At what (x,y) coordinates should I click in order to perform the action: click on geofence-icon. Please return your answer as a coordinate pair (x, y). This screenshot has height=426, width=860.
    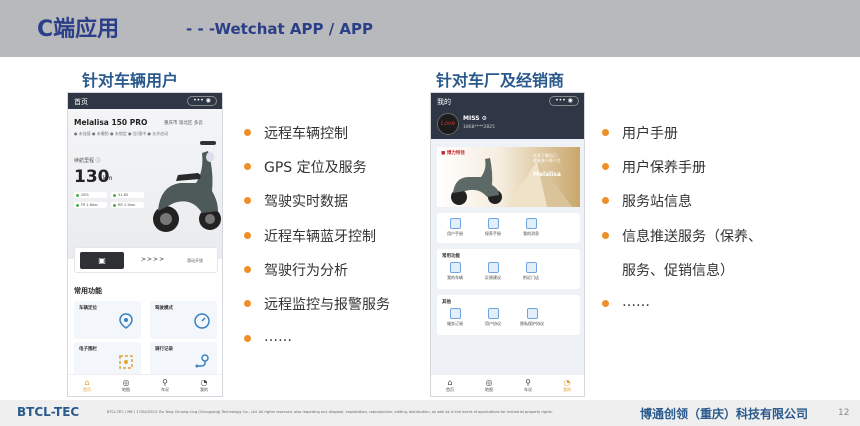
    Looking at the image, I should click on (126, 362).